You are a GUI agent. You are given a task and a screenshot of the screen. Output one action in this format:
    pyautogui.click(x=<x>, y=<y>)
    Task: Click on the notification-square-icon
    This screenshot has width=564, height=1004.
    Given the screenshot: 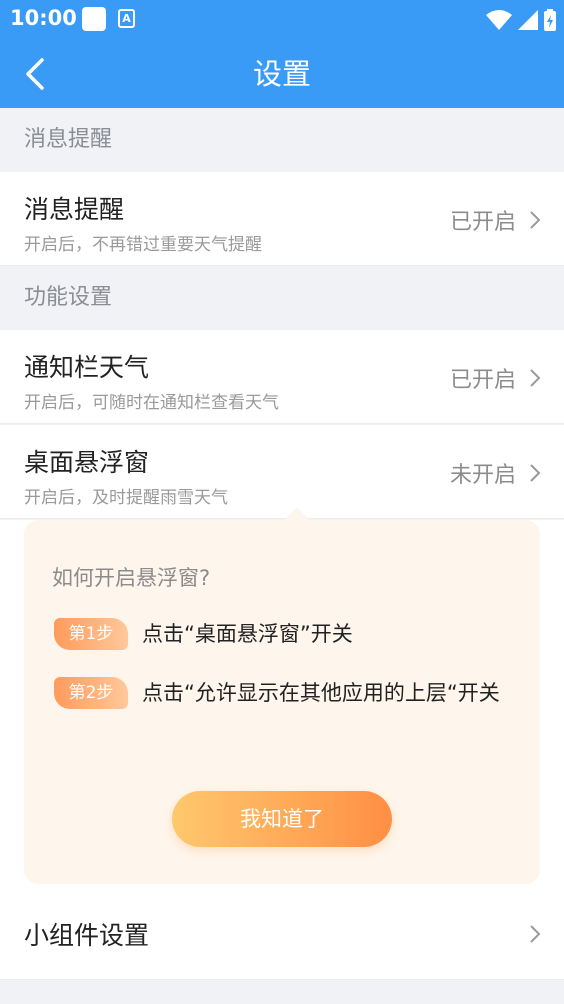 What is the action you would take?
    pyautogui.click(x=94, y=19)
    